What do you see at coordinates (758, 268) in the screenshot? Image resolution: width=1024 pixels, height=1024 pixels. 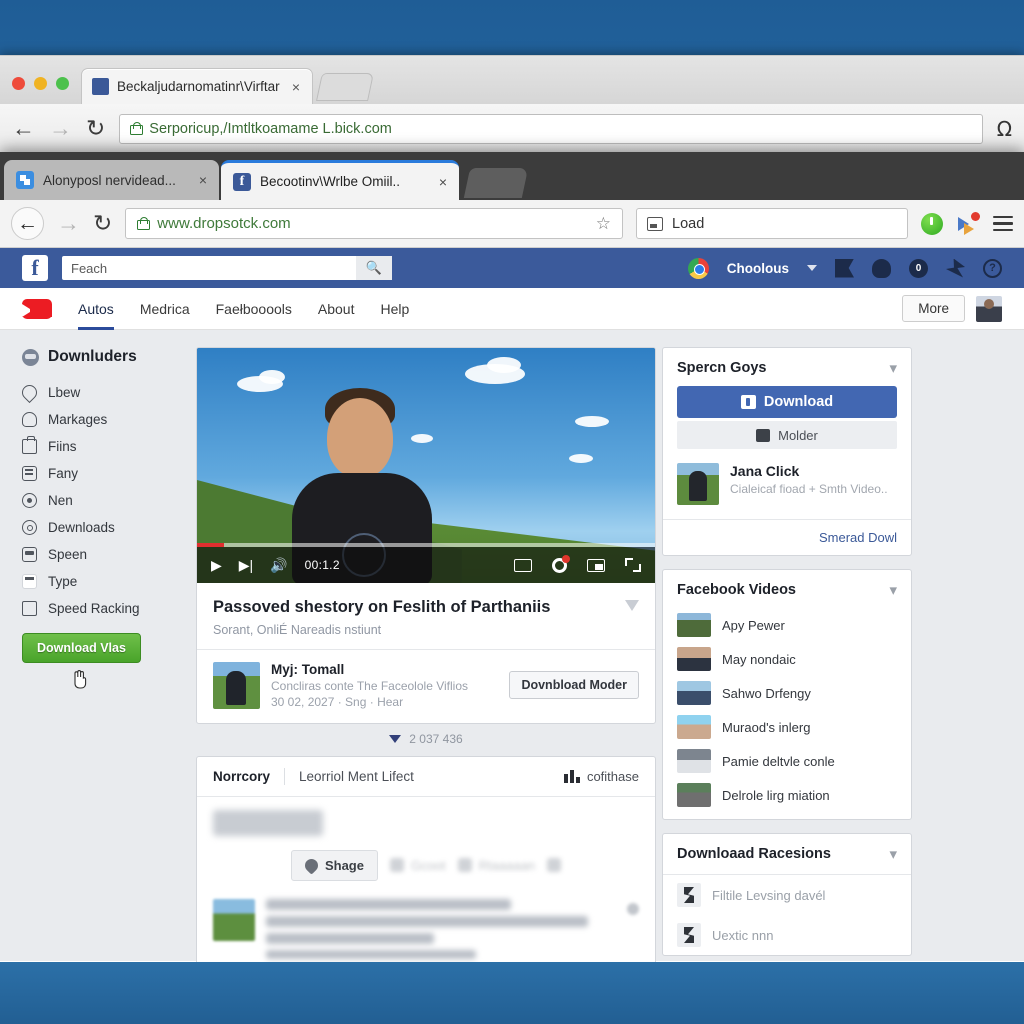 I see `account-name: Choolous` at bounding box center [758, 268].